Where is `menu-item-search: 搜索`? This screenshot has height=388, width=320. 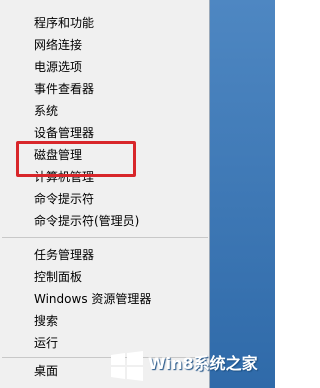
menu-item-search: 搜索 is located at coordinates (105, 321).